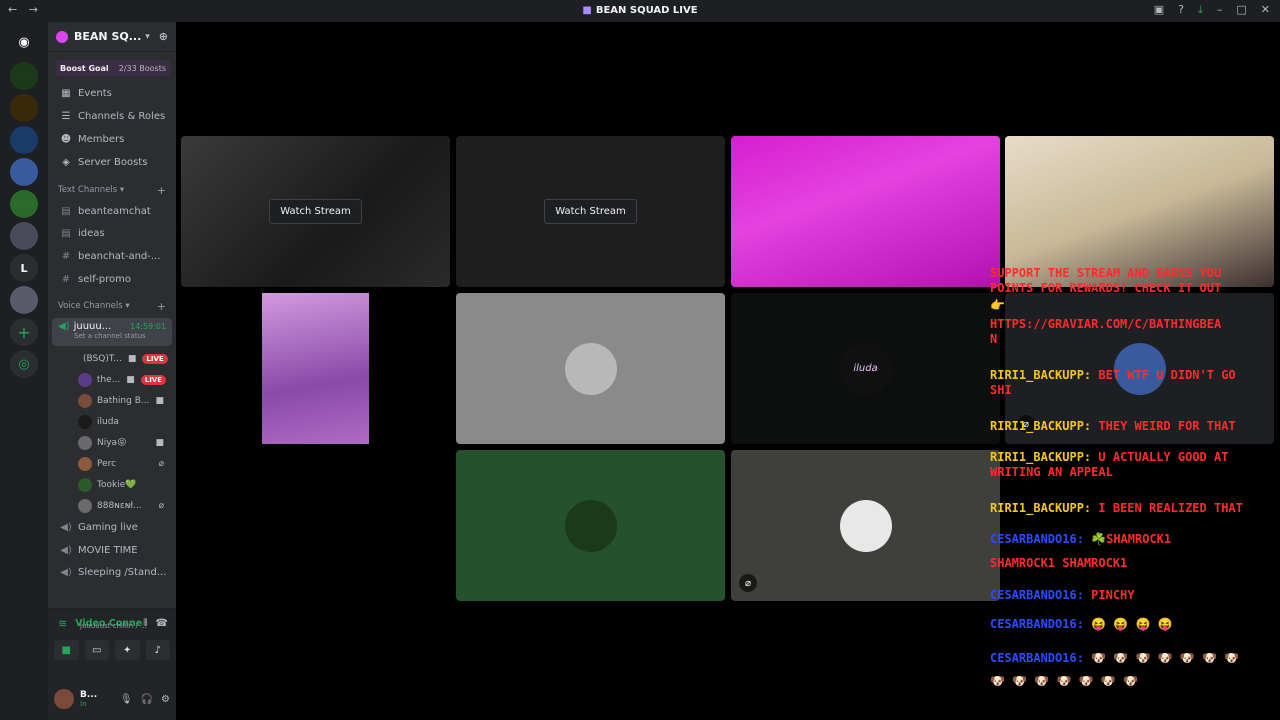  Describe the element at coordinates (112, 442) in the screenshot. I see `voice-user: Niya😝 ■` at that location.